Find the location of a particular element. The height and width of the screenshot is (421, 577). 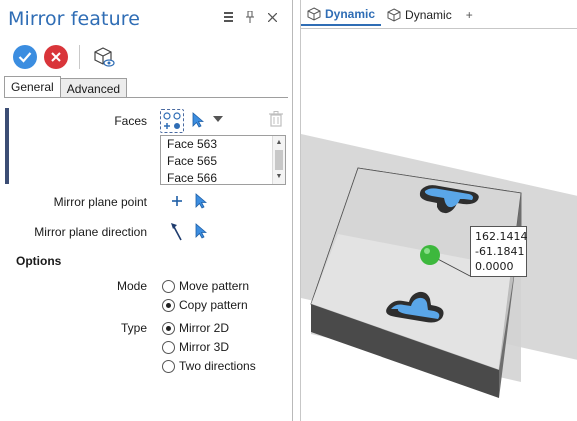

cube-preview-icon is located at coordinates (104, 57).